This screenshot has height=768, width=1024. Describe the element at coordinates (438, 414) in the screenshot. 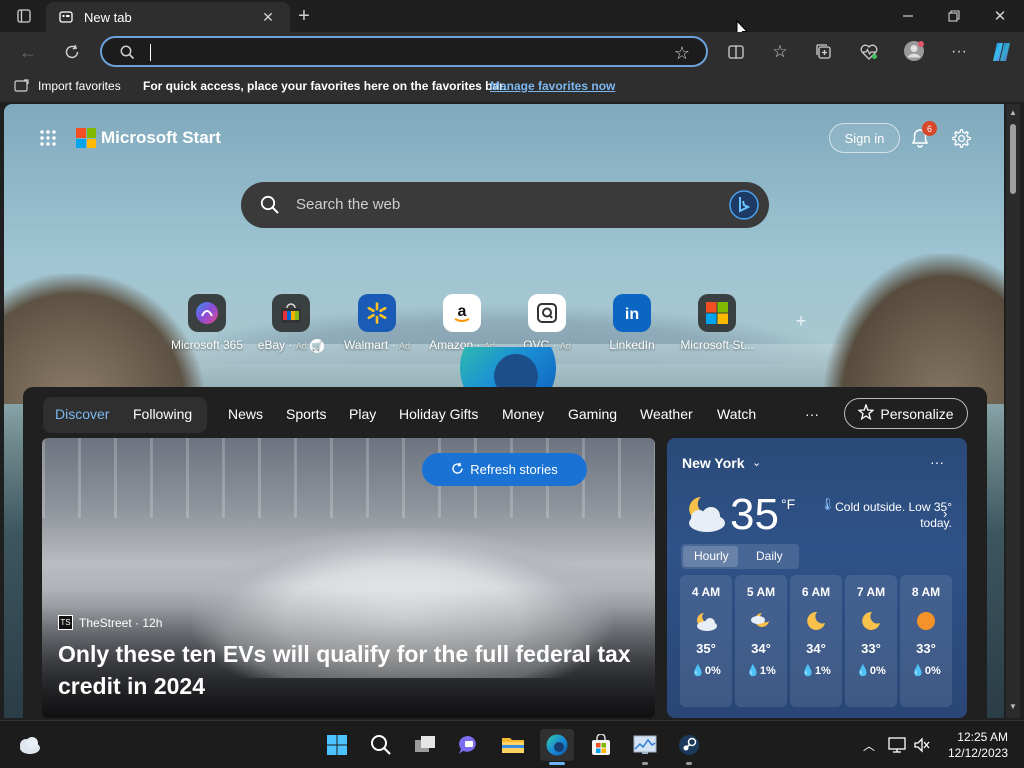

I see `tab-holiday-gifts: Holiday Gifts` at that location.